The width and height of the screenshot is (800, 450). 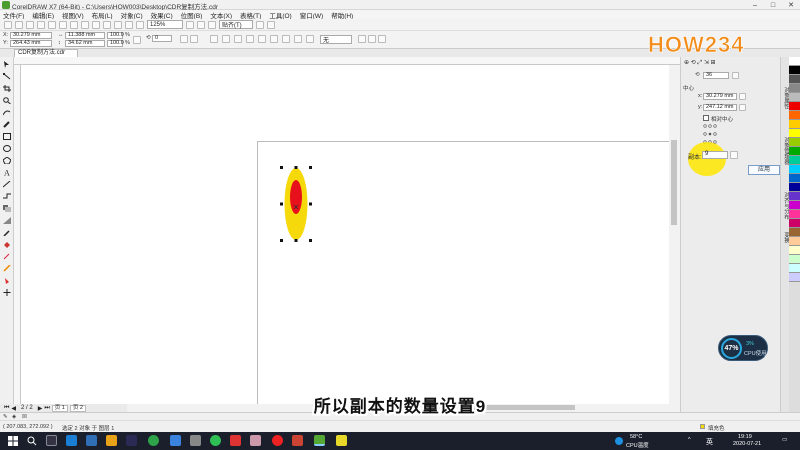 I want to click on swatch-cream, so click(x=794, y=250).